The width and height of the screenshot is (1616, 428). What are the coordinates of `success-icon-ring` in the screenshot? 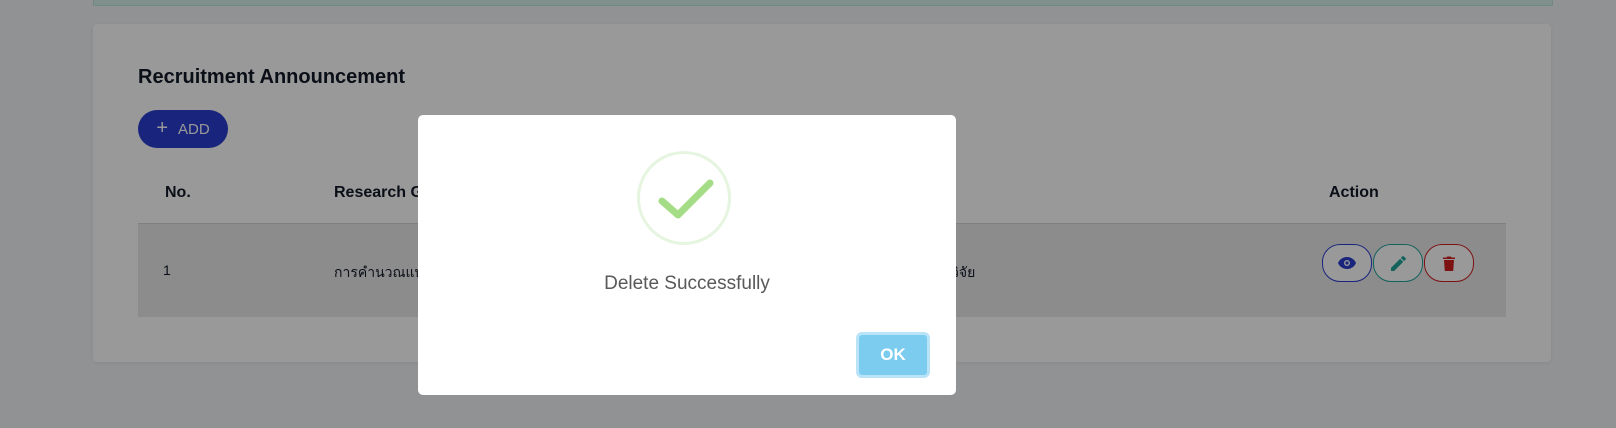 It's located at (684, 198).